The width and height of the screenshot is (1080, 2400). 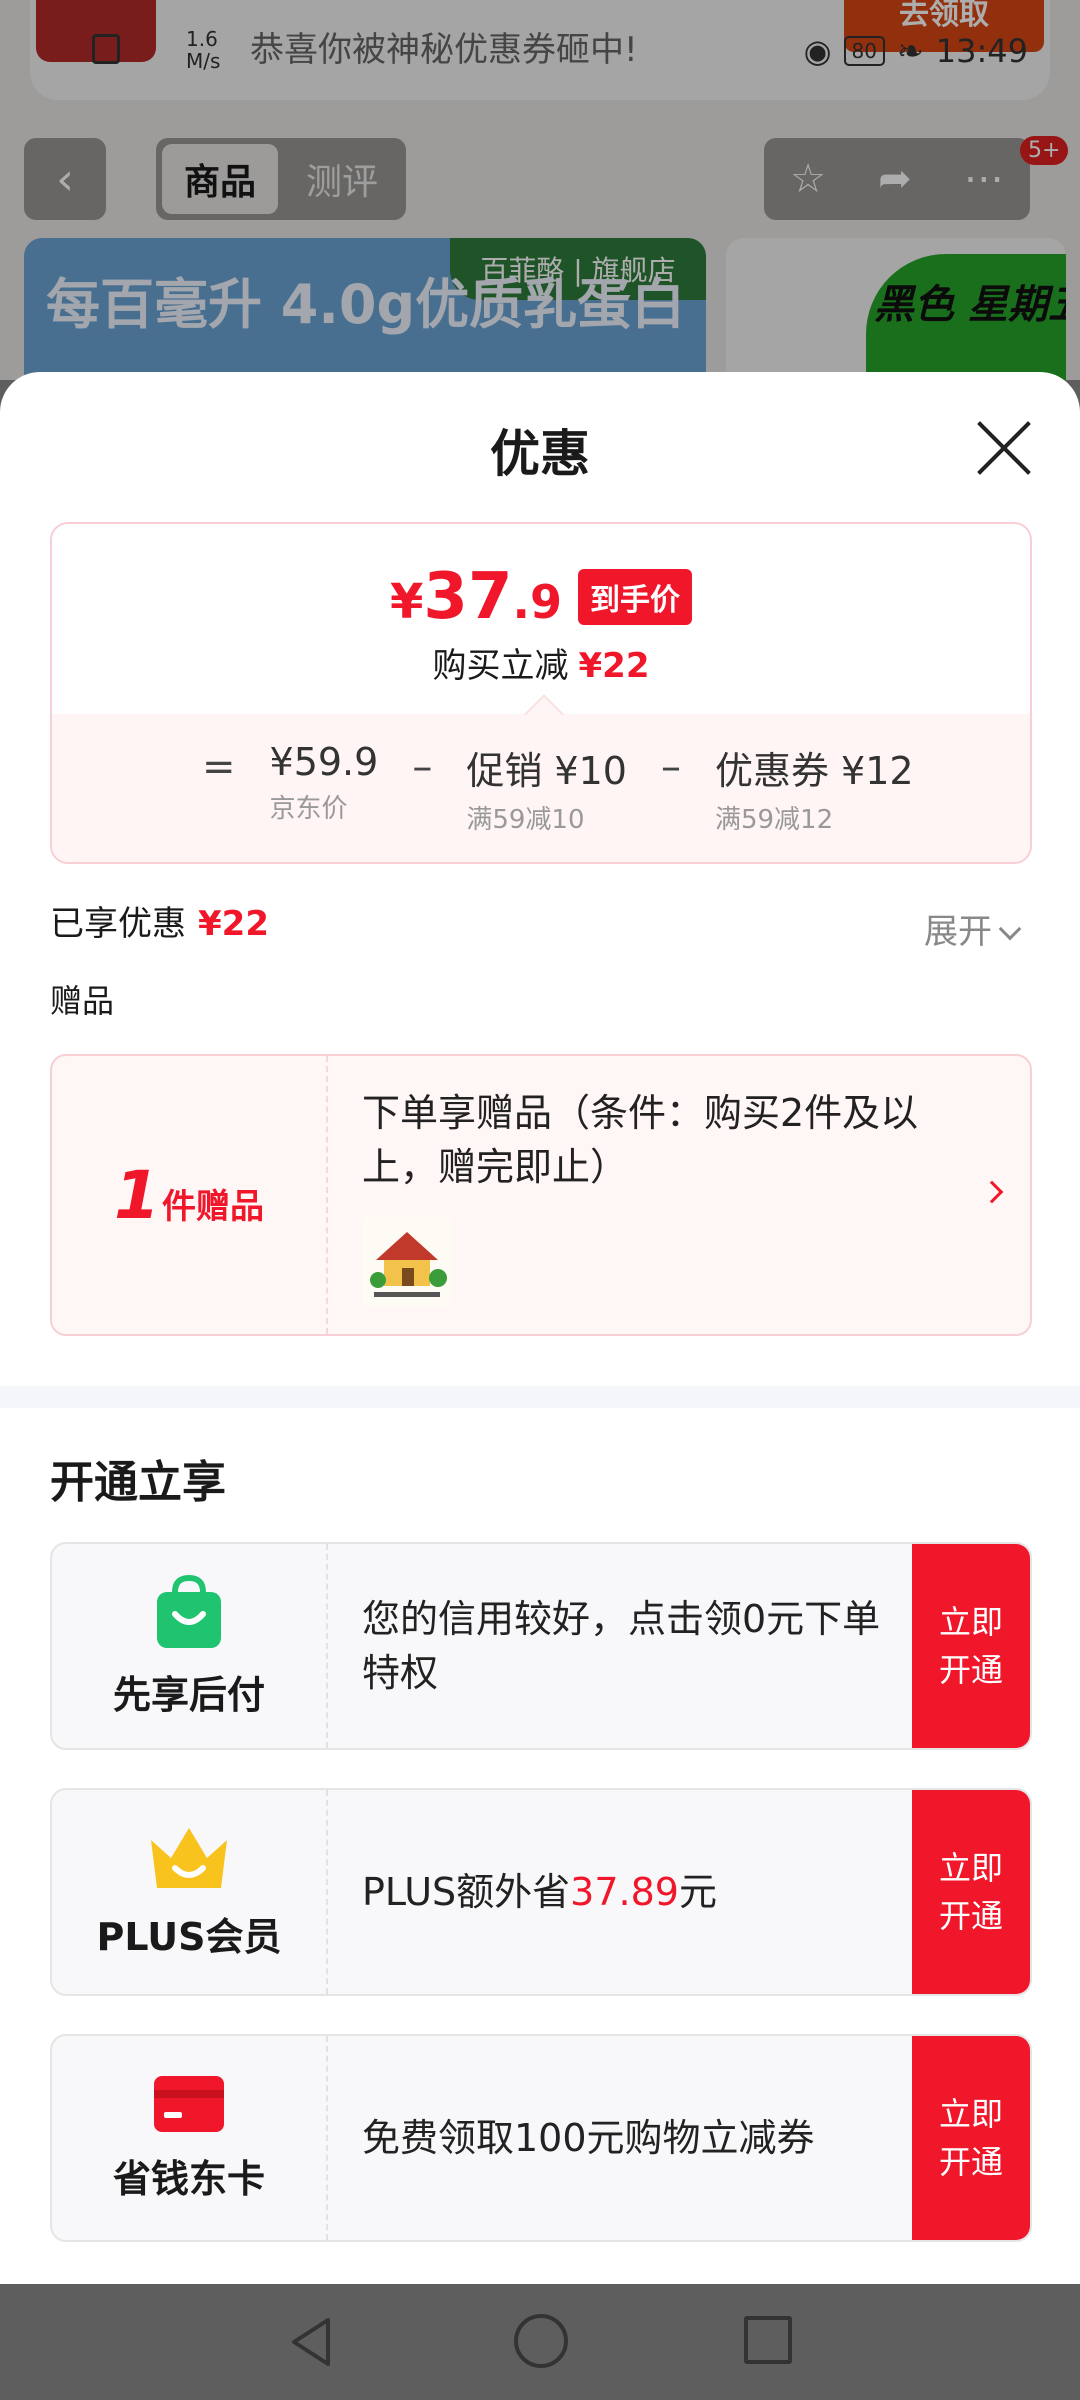 What do you see at coordinates (1010, 929) in the screenshot?
I see `chevron-down-icon` at bounding box center [1010, 929].